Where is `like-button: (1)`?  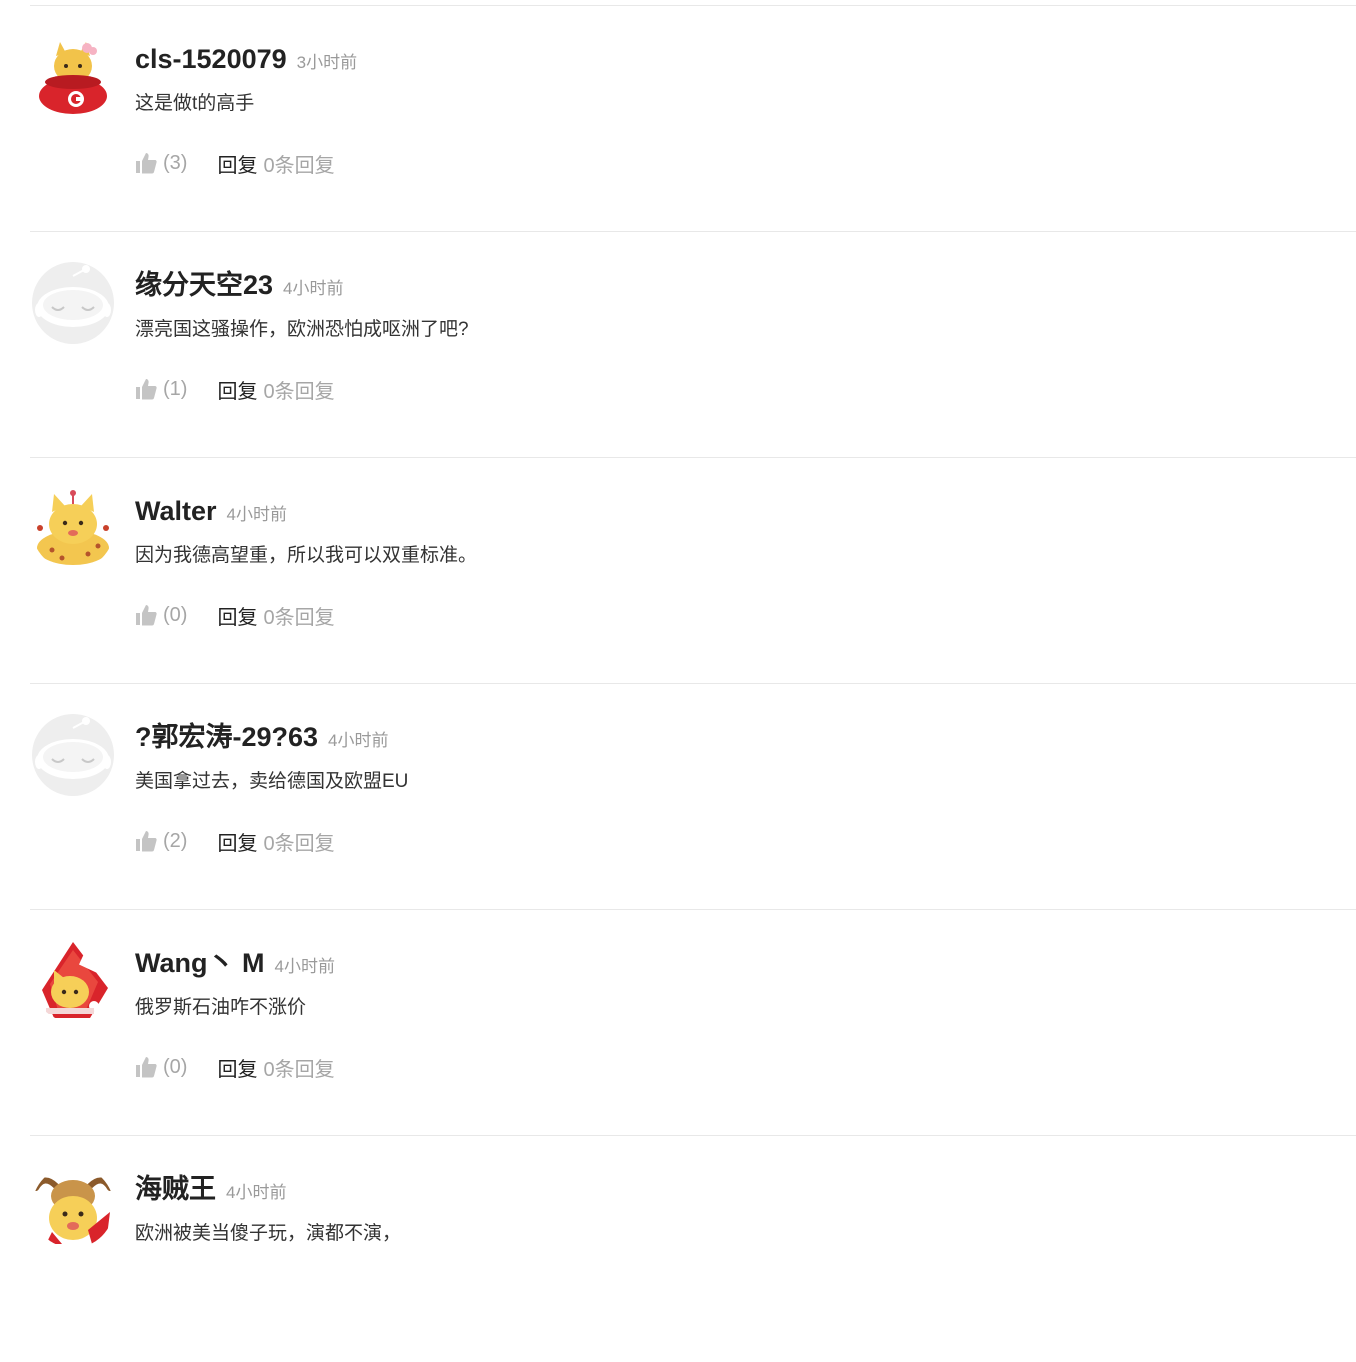 like-button: (1) is located at coordinates (161, 389).